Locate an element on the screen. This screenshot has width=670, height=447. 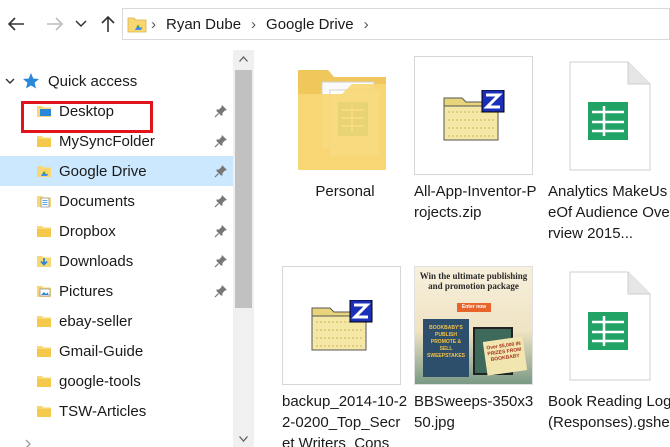
pictures-folder-icon is located at coordinates (44, 291).